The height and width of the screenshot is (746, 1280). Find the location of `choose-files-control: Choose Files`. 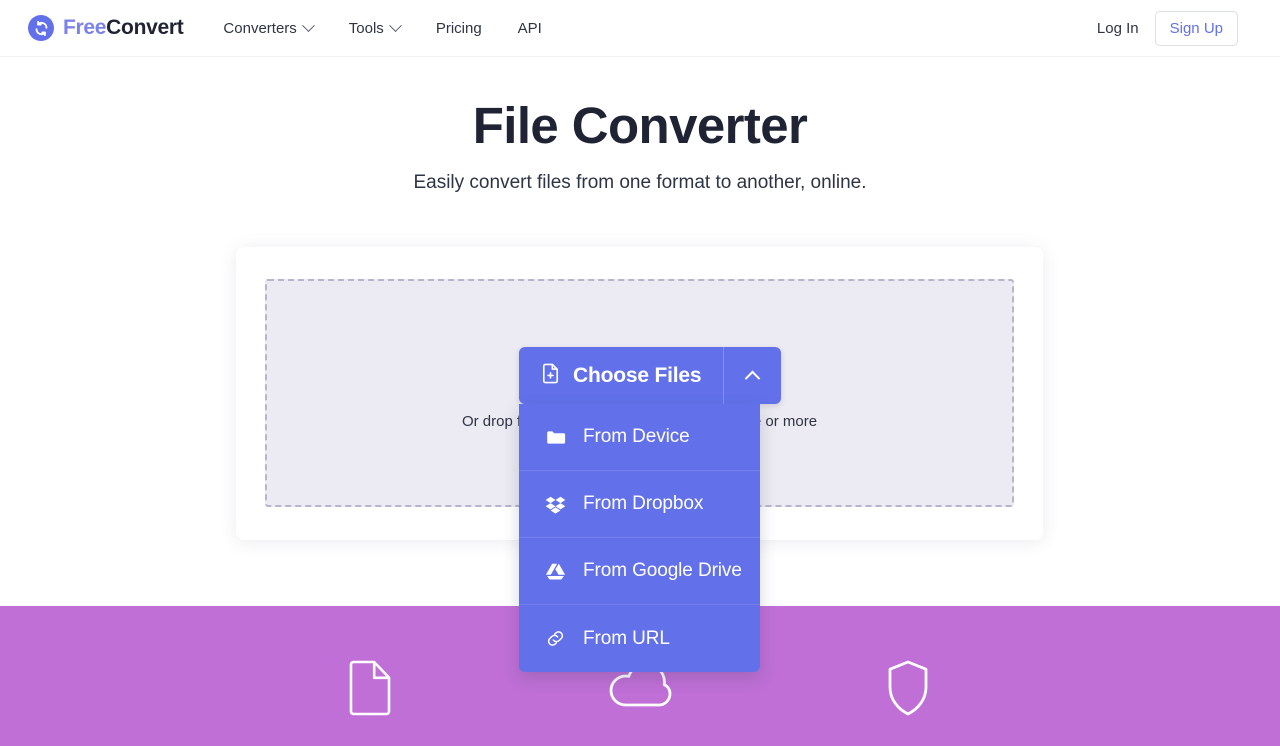

choose-files-control: Choose Files is located at coordinates (650, 375).